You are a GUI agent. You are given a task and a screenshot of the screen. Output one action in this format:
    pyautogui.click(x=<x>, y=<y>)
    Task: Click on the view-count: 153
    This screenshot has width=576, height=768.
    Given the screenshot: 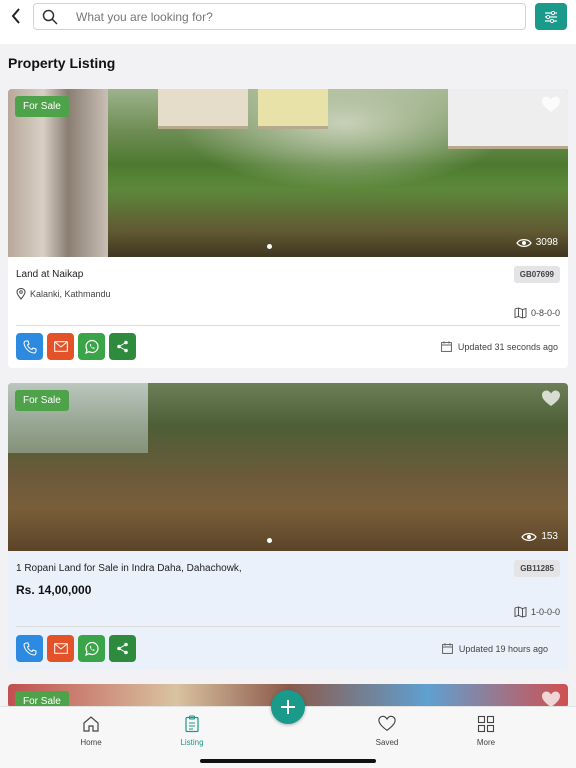 What is the action you would take?
    pyautogui.click(x=539, y=536)
    